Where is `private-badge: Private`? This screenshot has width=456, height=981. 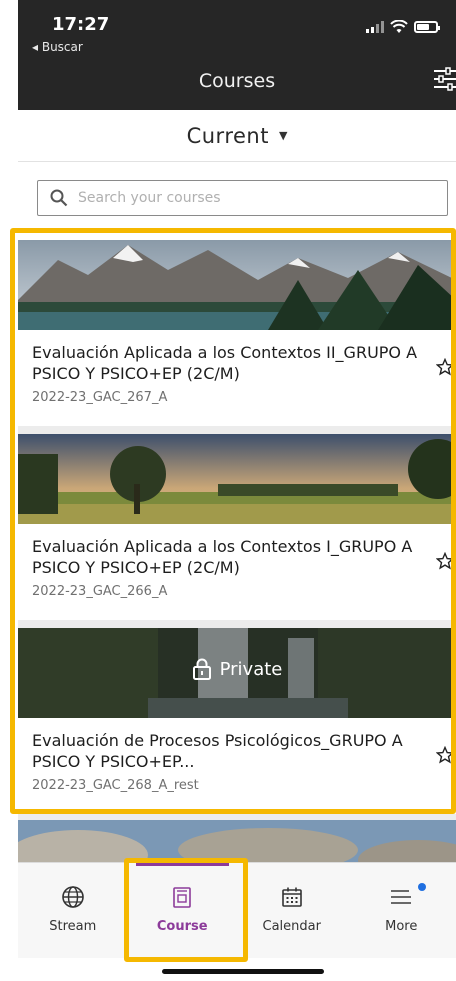
private-badge: Private is located at coordinates (237, 669).